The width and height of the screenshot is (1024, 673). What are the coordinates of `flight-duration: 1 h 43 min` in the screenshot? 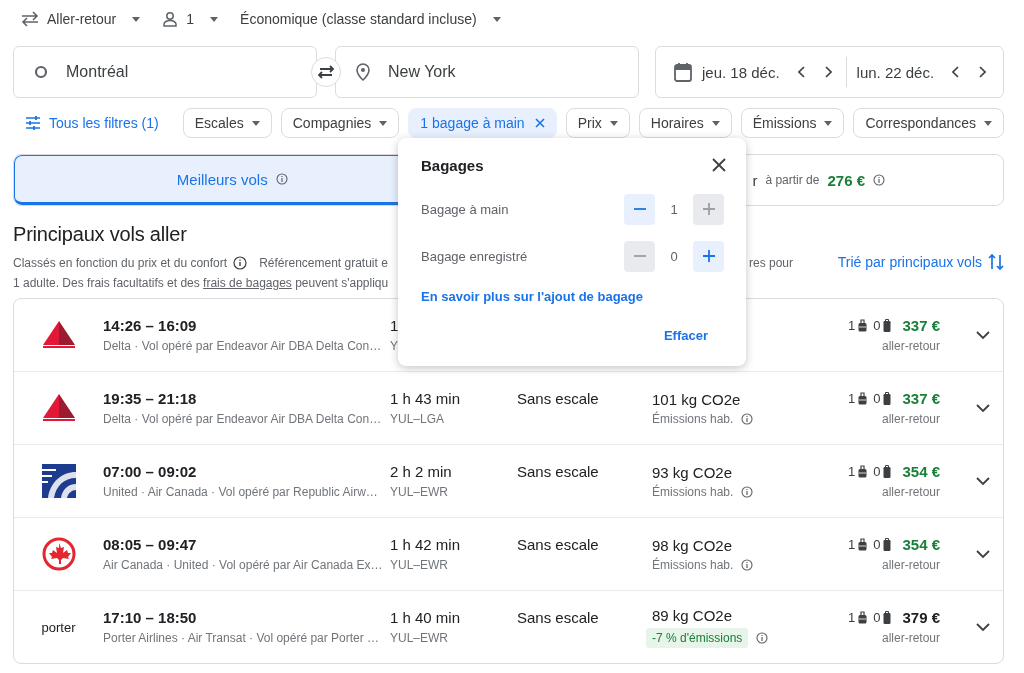 It's located at (426, 398).